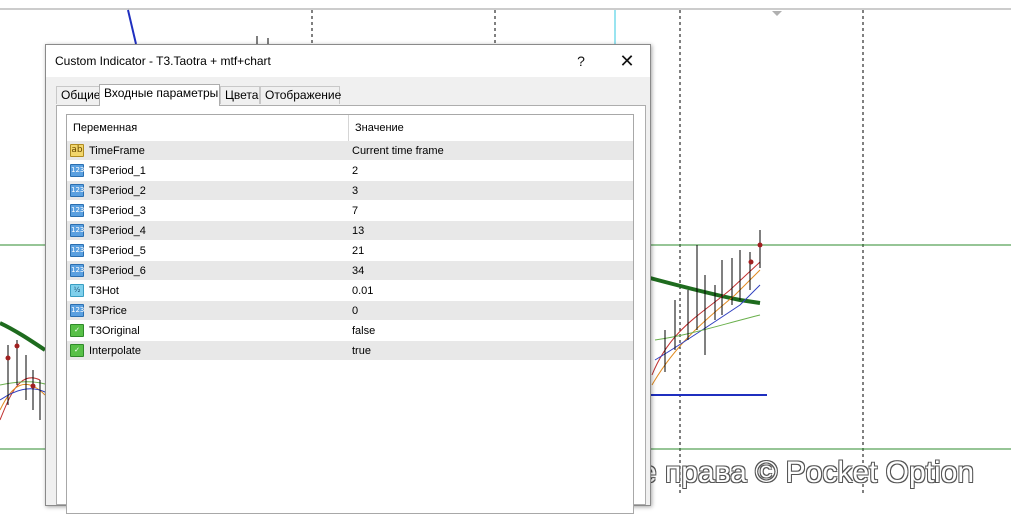 The image size is (1011, 514). I want to click on table-row: 123 T3Period_6 34, so click(350, 271).